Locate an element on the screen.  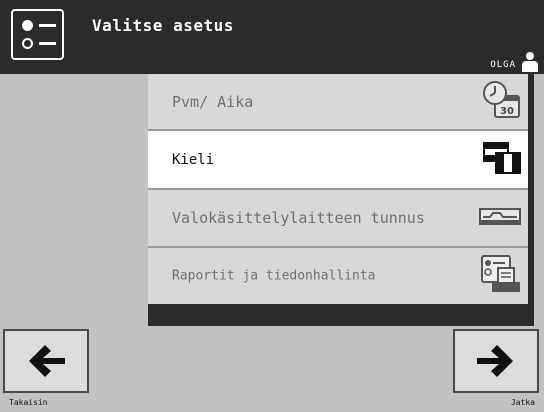
back-button is located at coordinates (46, 361).